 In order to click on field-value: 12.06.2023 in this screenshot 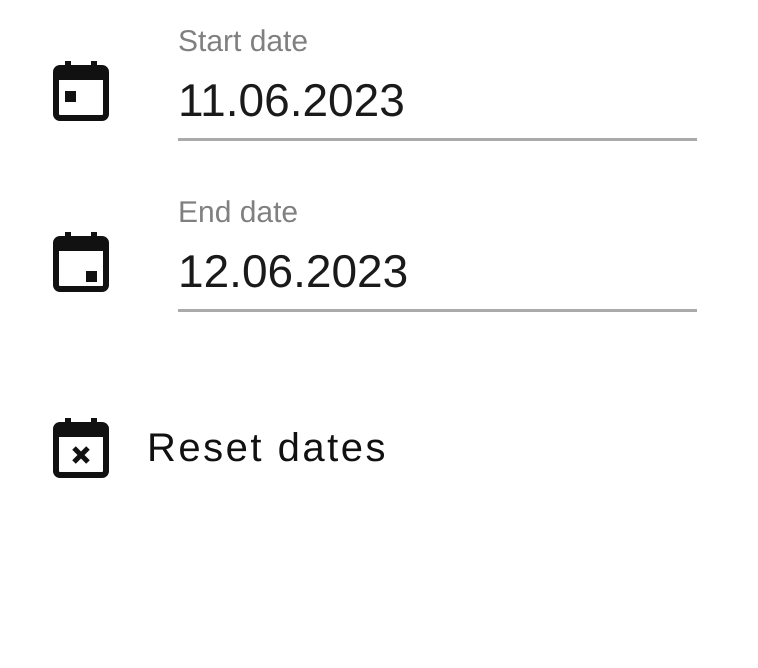, I will do `click(294, 271)`.